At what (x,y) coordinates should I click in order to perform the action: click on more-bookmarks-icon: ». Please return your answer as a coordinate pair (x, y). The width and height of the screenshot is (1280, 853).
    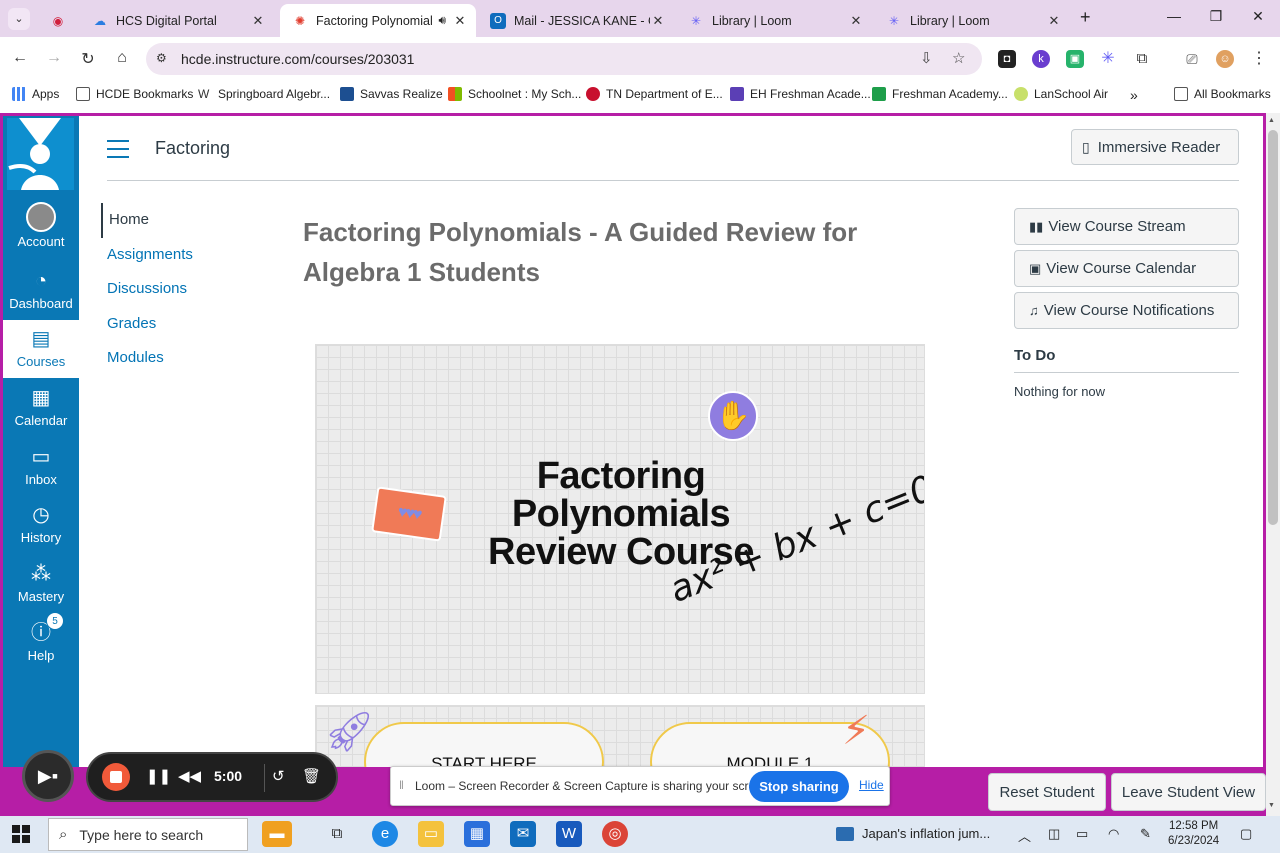
    Looking at the image, I should click on (1134, 95).